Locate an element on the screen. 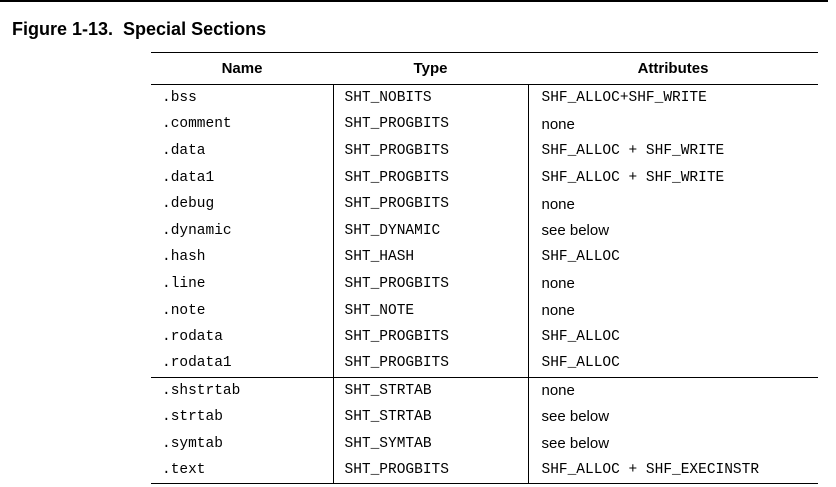 This screenshot has width=836, height=487. cell-type: SHT_SYMTAB is located at coordinates (431, 443).